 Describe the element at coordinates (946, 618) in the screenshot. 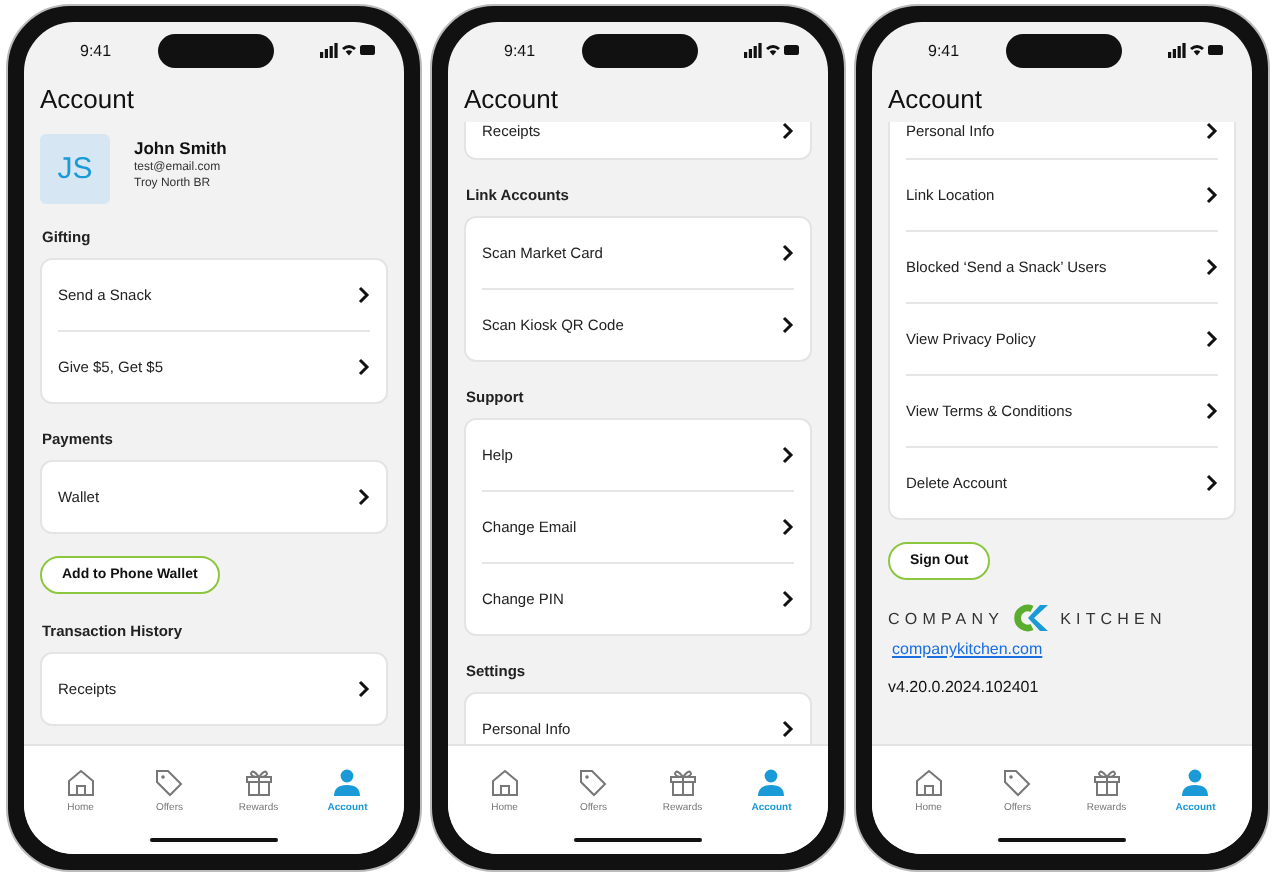

I see `logo-wordmark: COMPANY` at that location.